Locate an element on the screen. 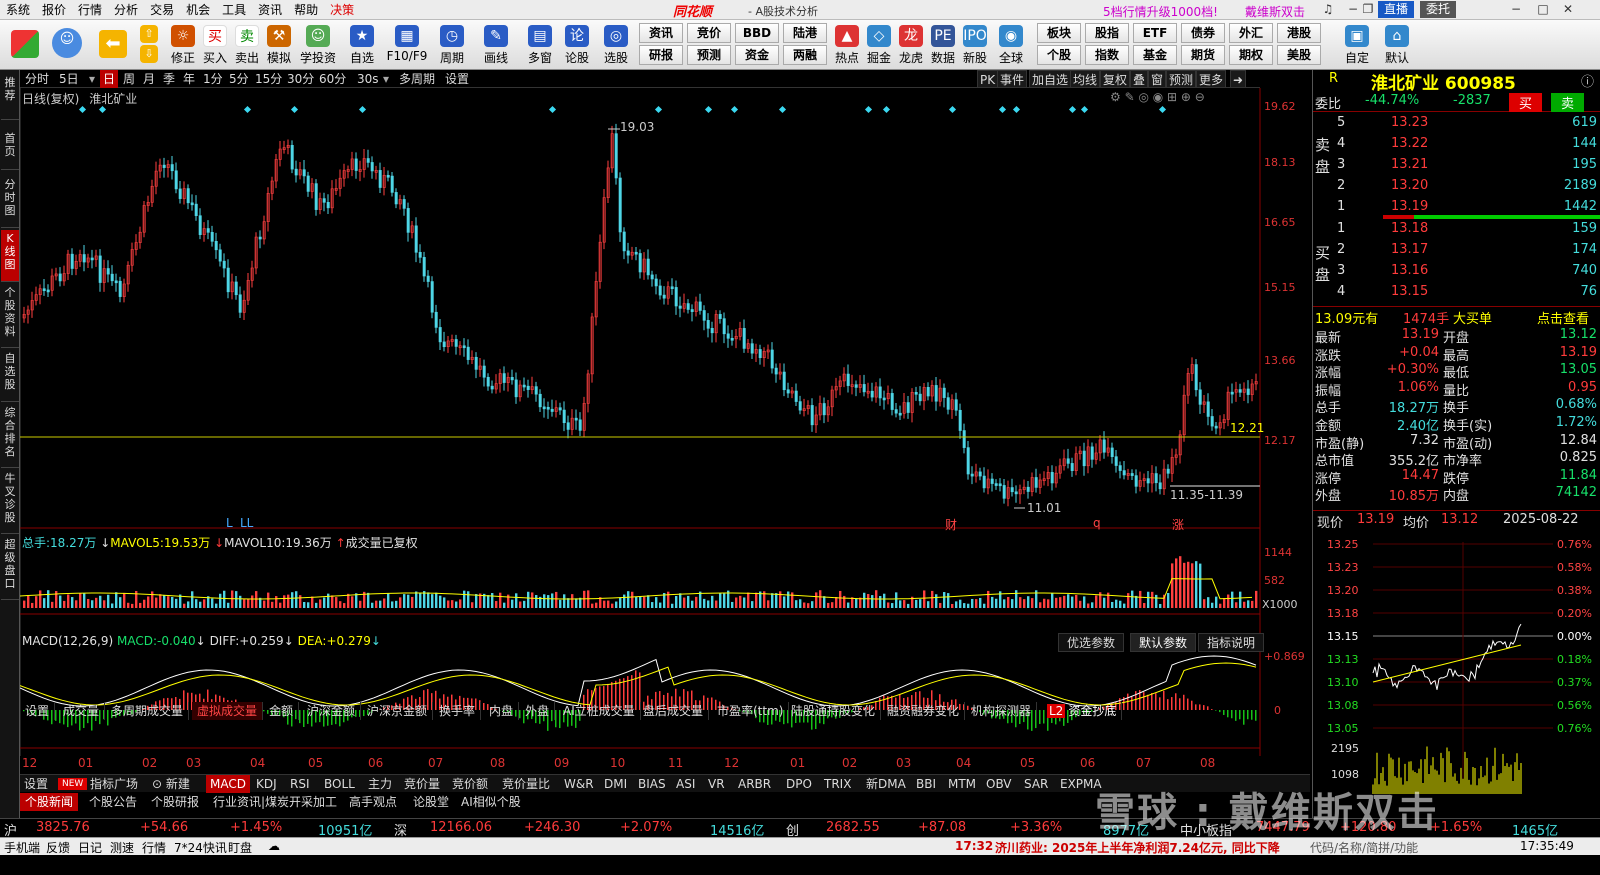 The image size is (1600, 875). live-button: 直播 is located at coordinates (1396, 9).